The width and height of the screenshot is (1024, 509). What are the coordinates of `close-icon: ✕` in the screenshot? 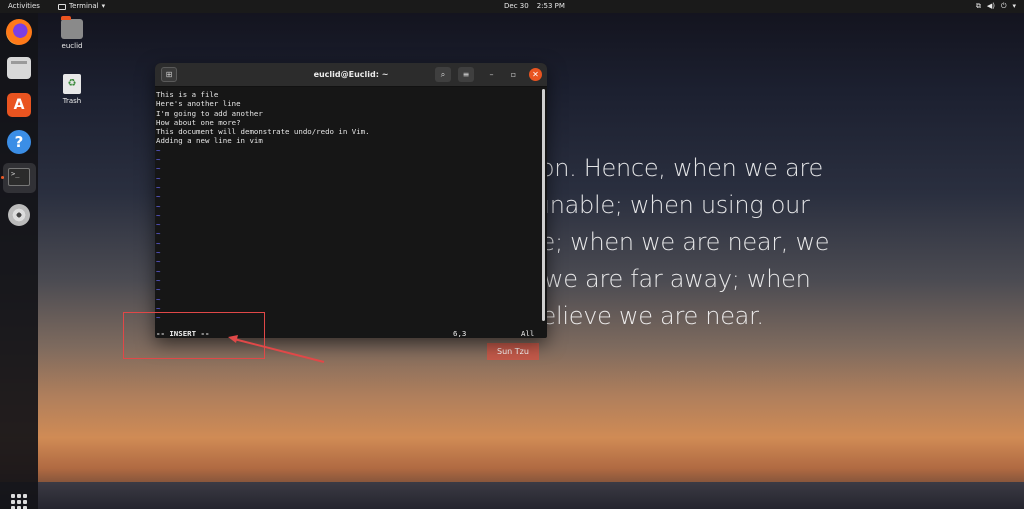 It's located at (535, 74).